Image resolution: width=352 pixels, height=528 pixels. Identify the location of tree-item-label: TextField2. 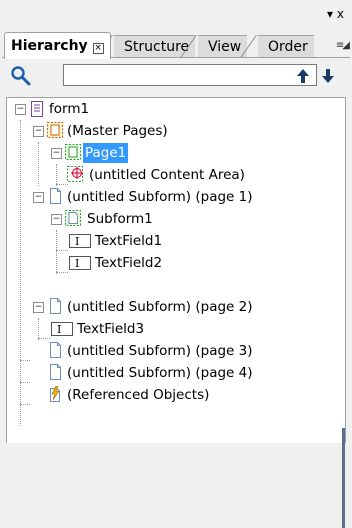
(129, 263).